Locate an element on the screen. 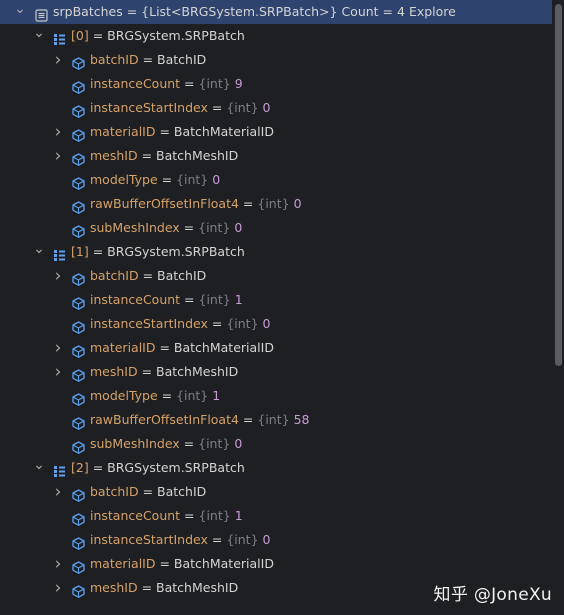 The height and width of the screenshot is (615, 564). field-label: materialID = BatchMaterialID is located at coordinates (182, 564).